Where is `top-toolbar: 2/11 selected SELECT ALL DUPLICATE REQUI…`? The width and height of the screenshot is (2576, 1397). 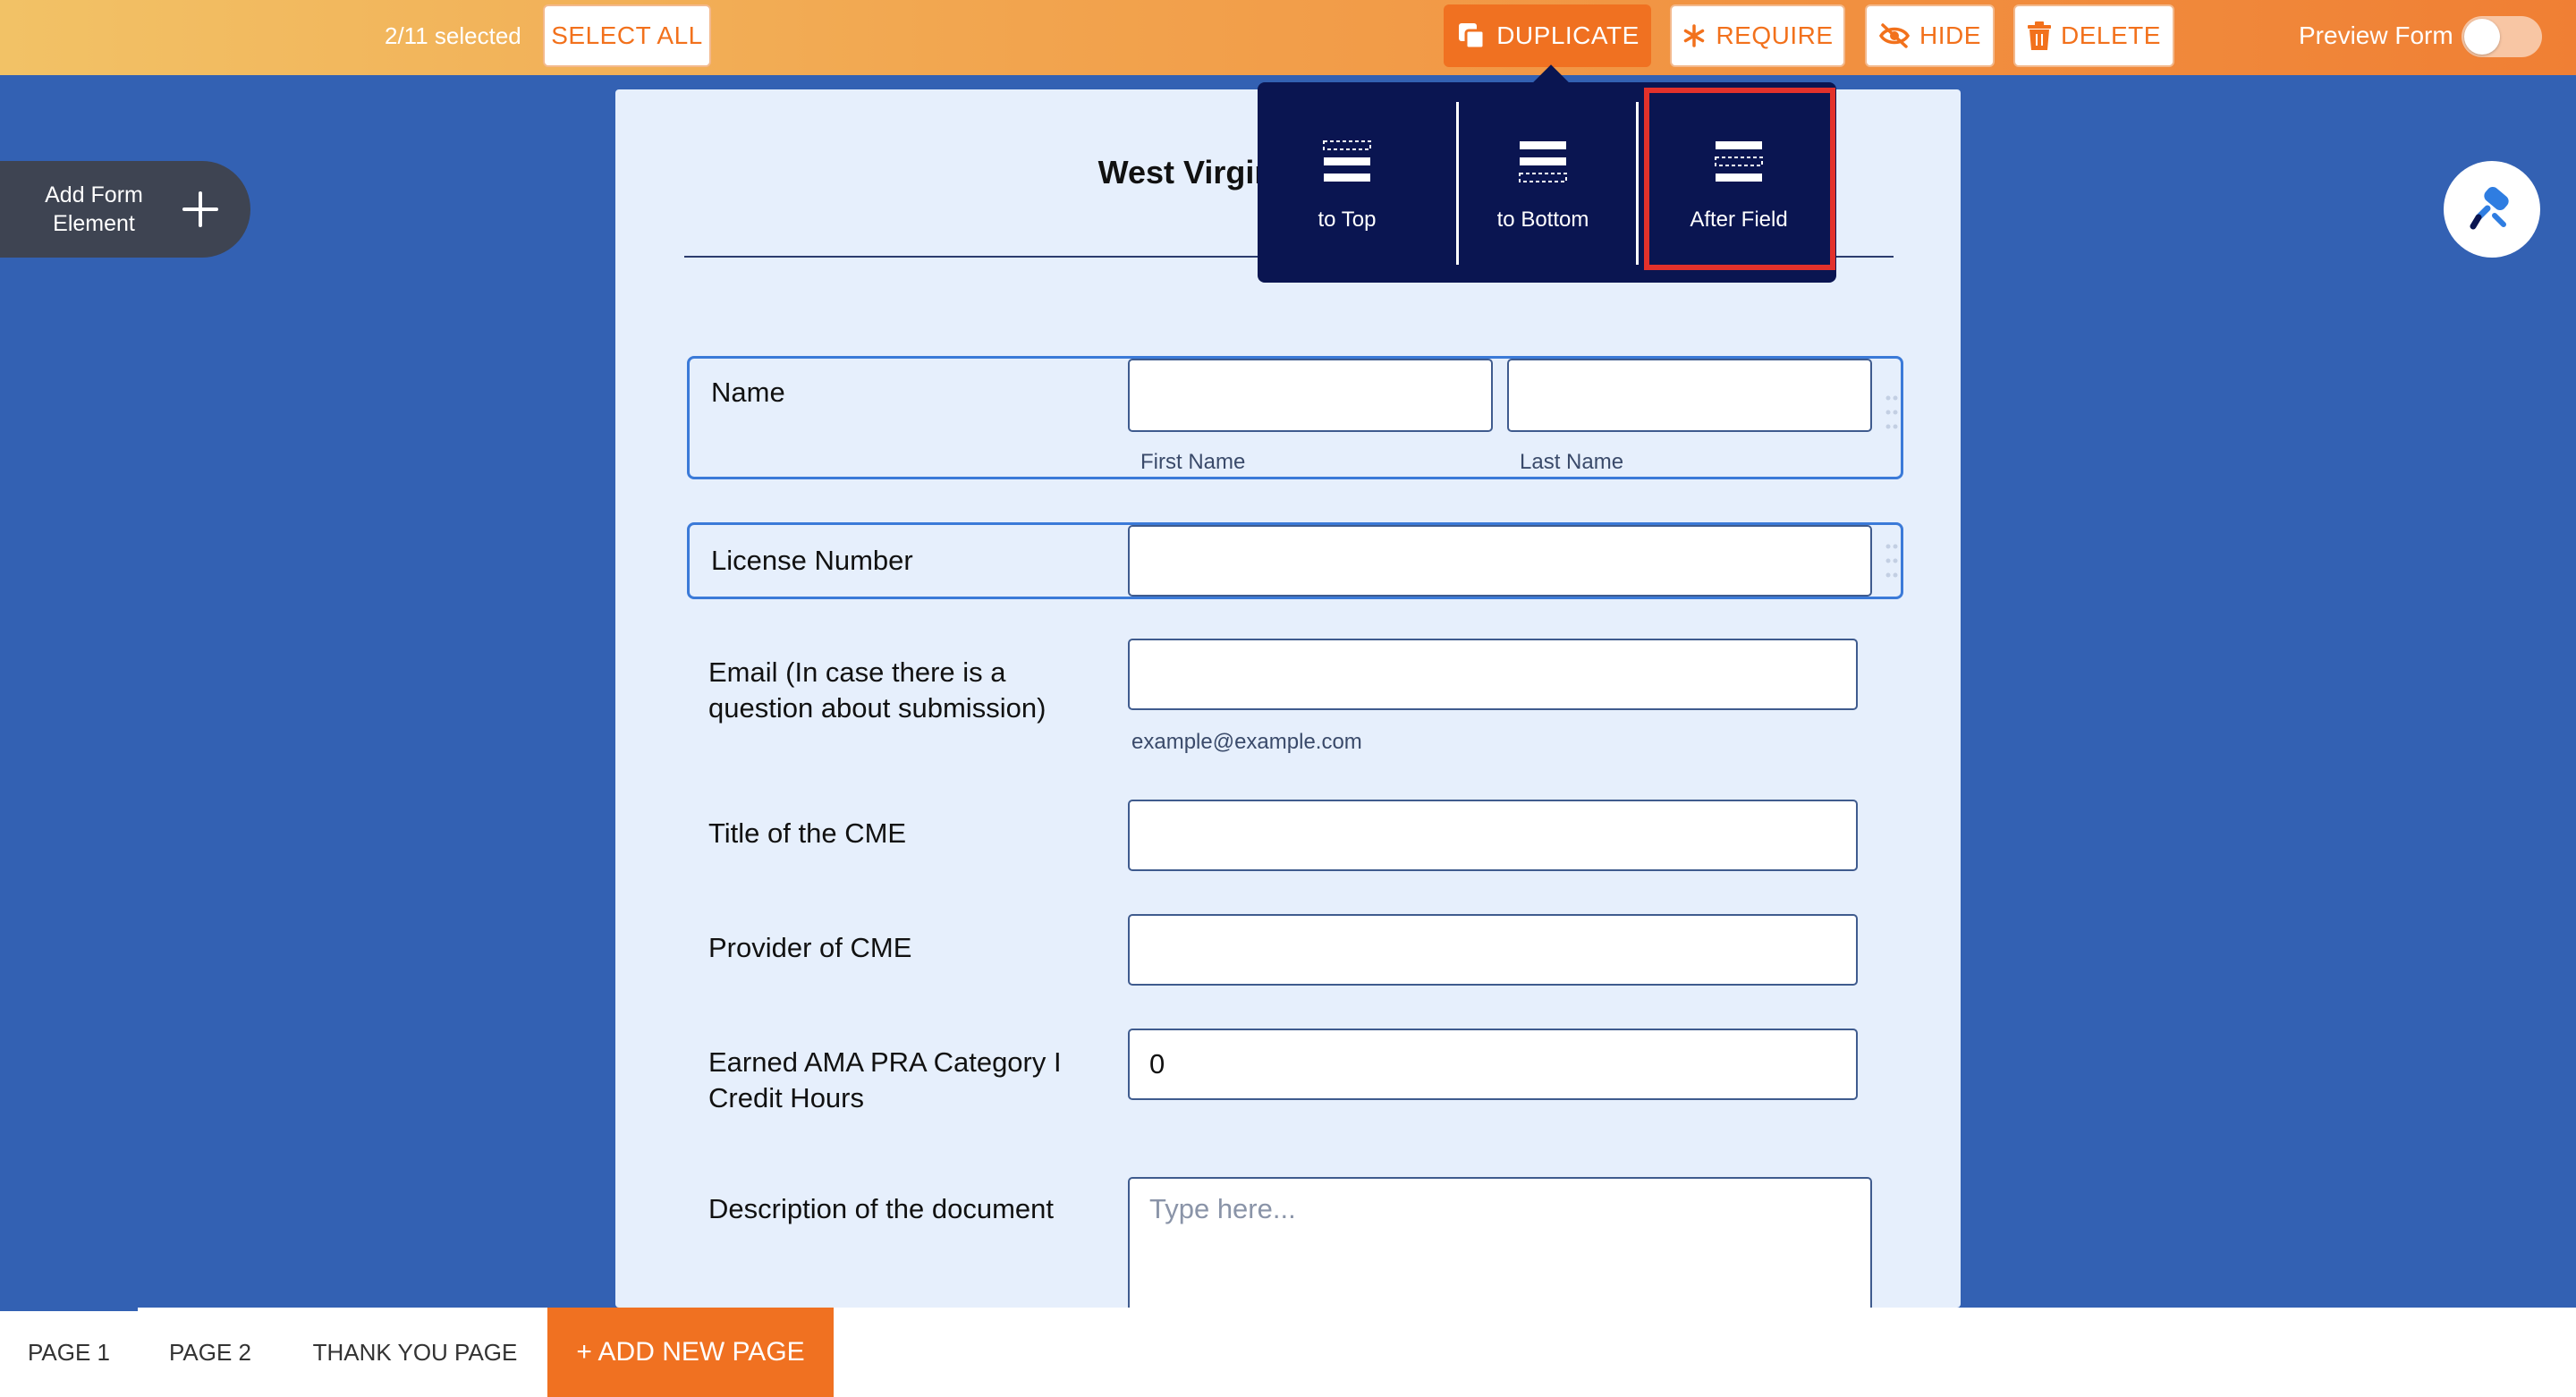
top-toolbar: 2/11 selected SELECT ALL DUPLICATE REQUI… is located at coordinates (1288, 37).